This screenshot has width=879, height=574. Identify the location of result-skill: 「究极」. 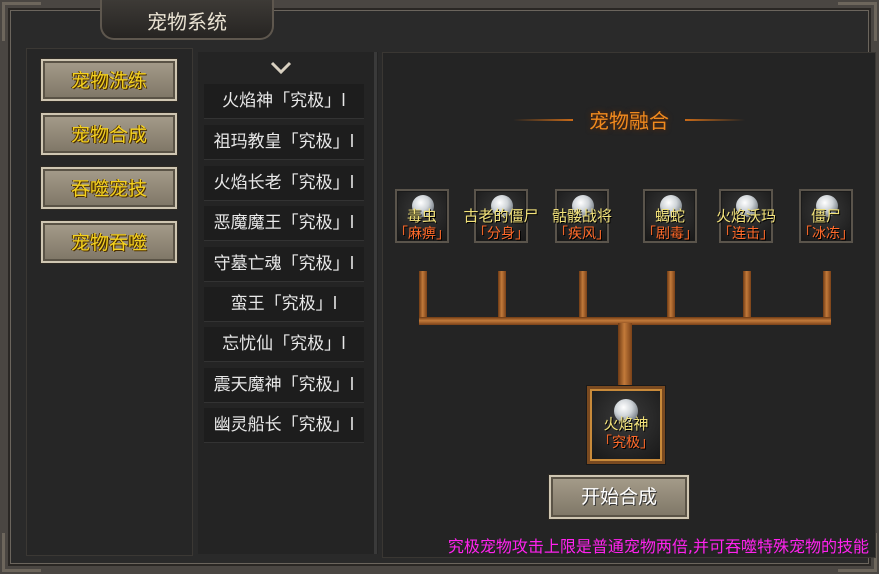
(626, 443).